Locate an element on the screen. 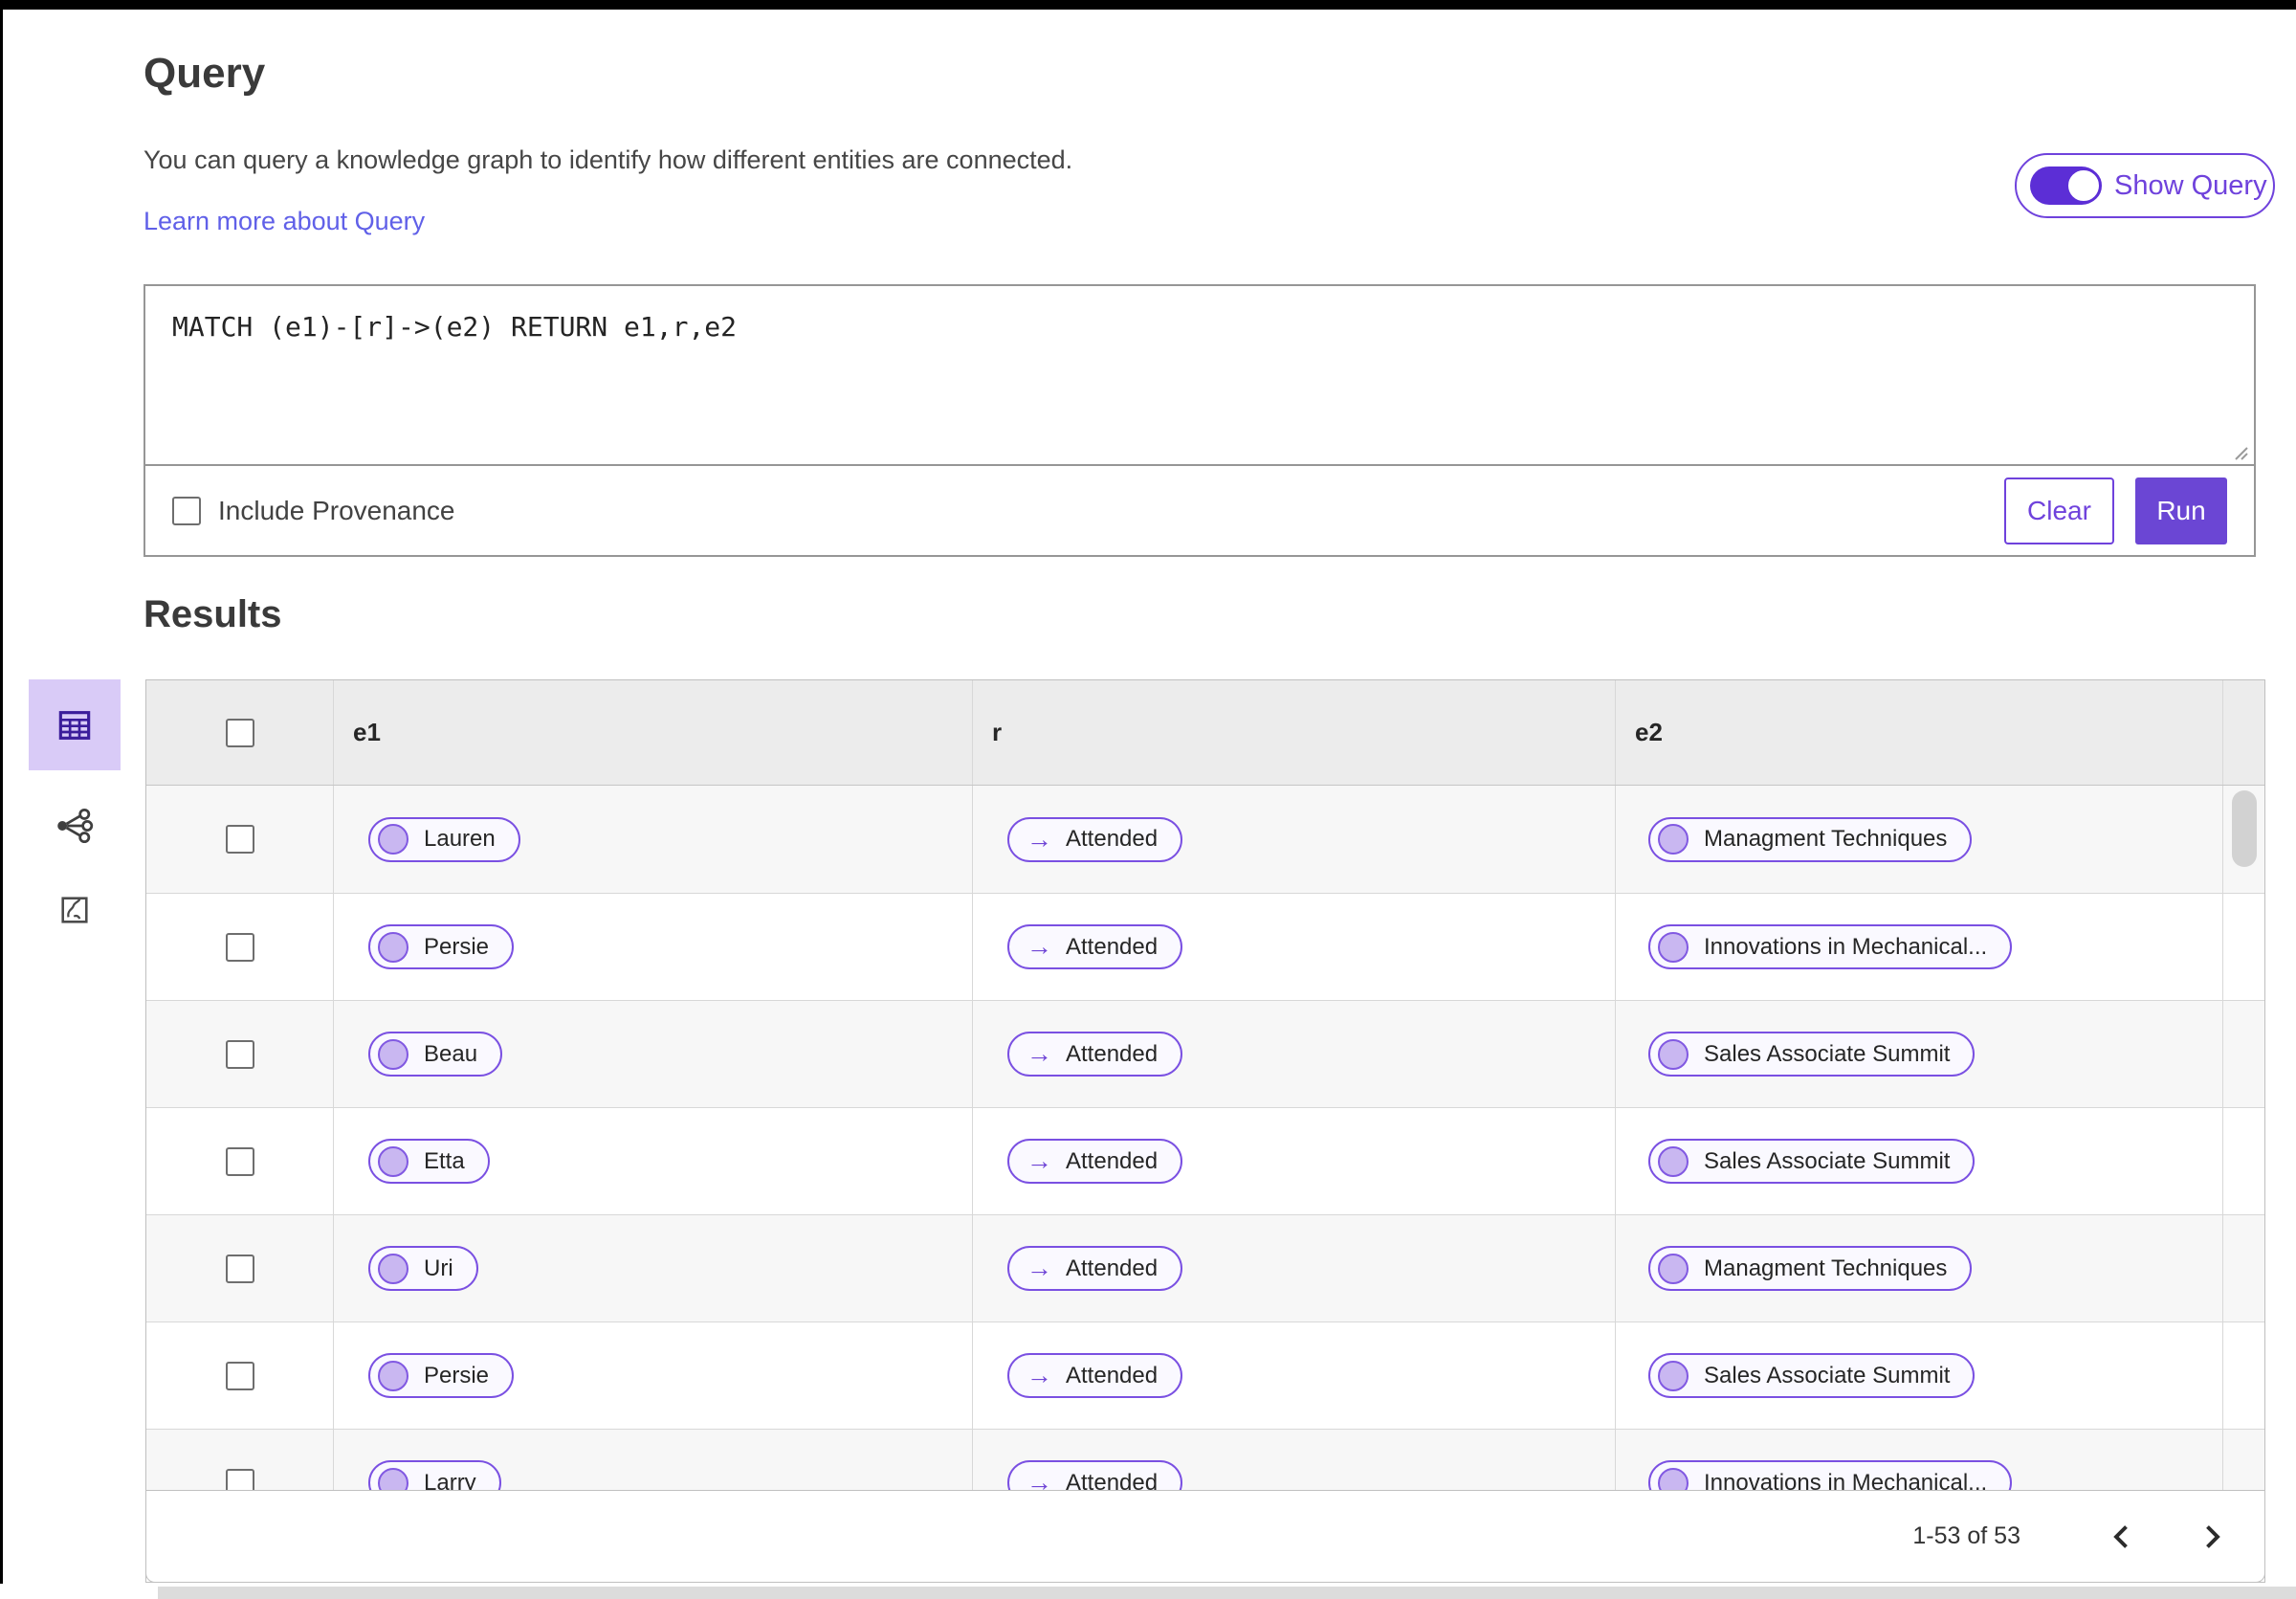 The image size is (2296, 1599). show-query-toggle is located at coordinates (2066, 186).